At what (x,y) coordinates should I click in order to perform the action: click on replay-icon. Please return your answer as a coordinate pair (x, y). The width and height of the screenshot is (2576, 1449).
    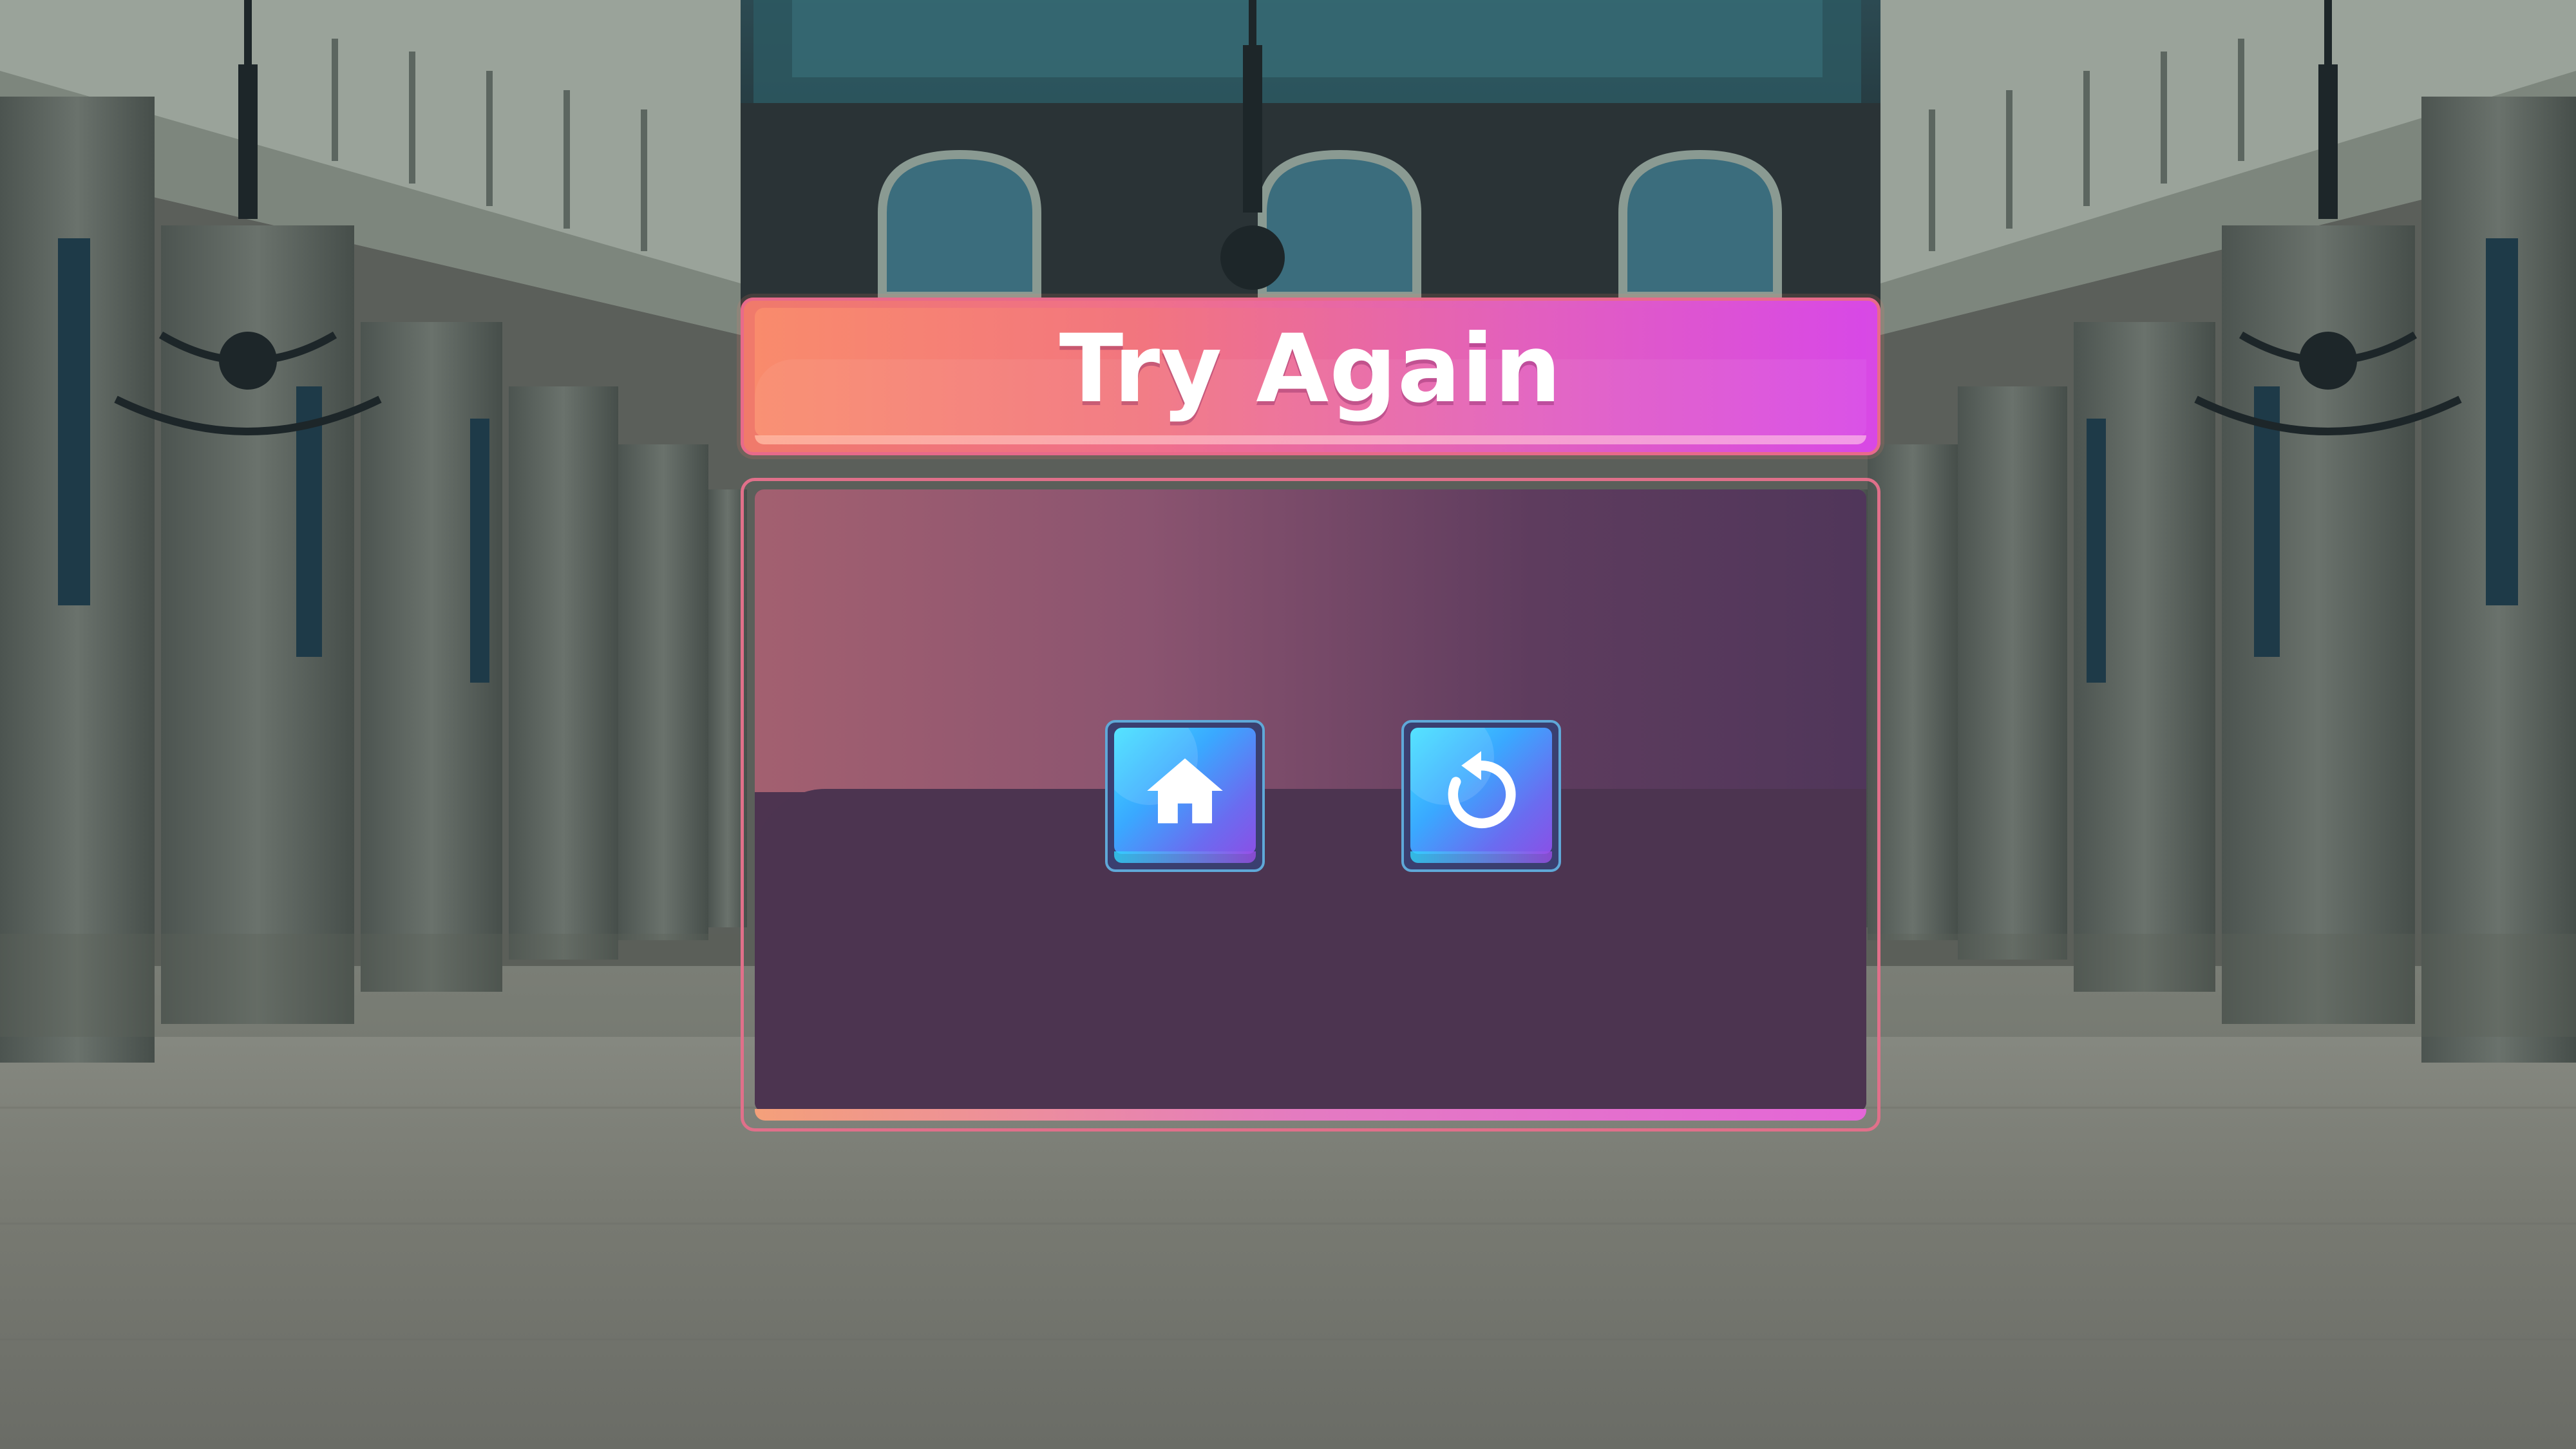
    Looking at the image, I should click on (1481, 791).